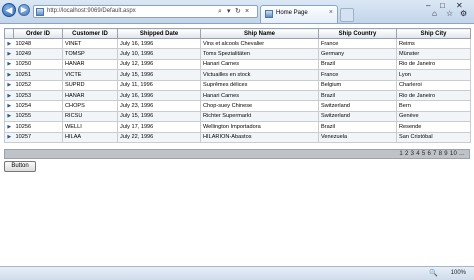  Describe the element at coordinates (159, 127) in the screenshot. I see `shipped-date-cell: July 17, 1996` at that location.